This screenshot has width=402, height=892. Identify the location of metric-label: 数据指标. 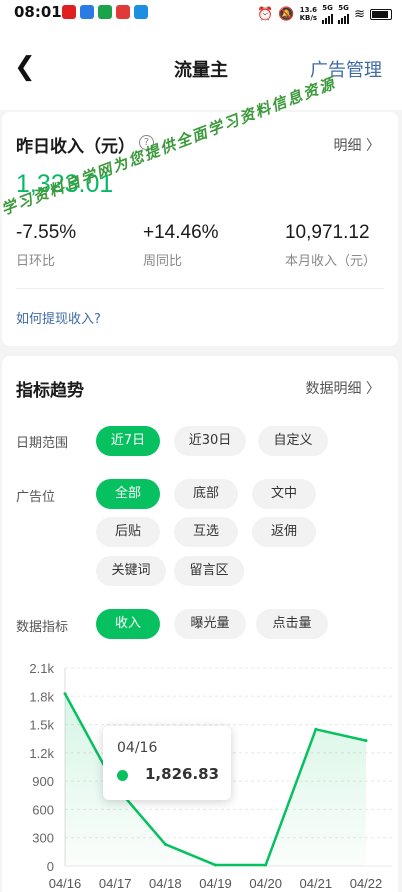
(42, 627).